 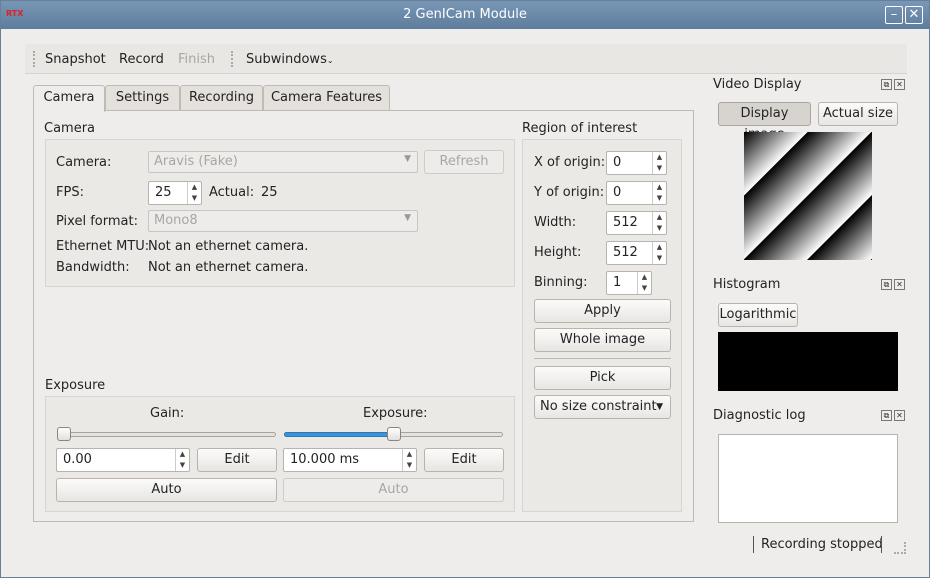 I want to click on y-origin-label: Y of origin:, so click(x=569, y=192).